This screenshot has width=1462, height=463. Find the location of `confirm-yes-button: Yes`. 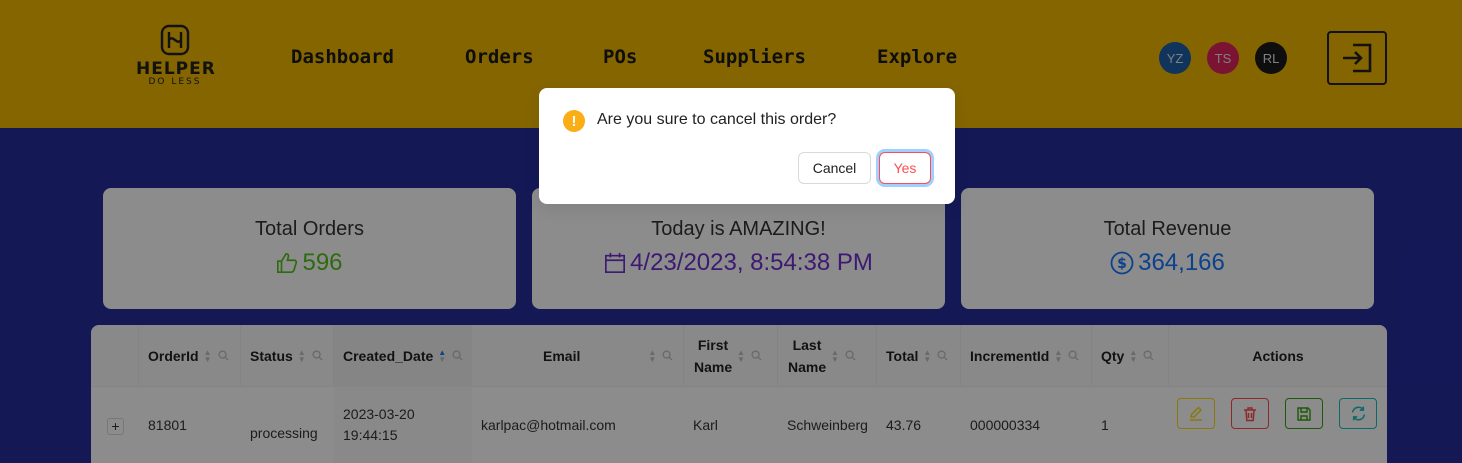

confirm-yes-button: Yes is located at coordinates (905, 168).